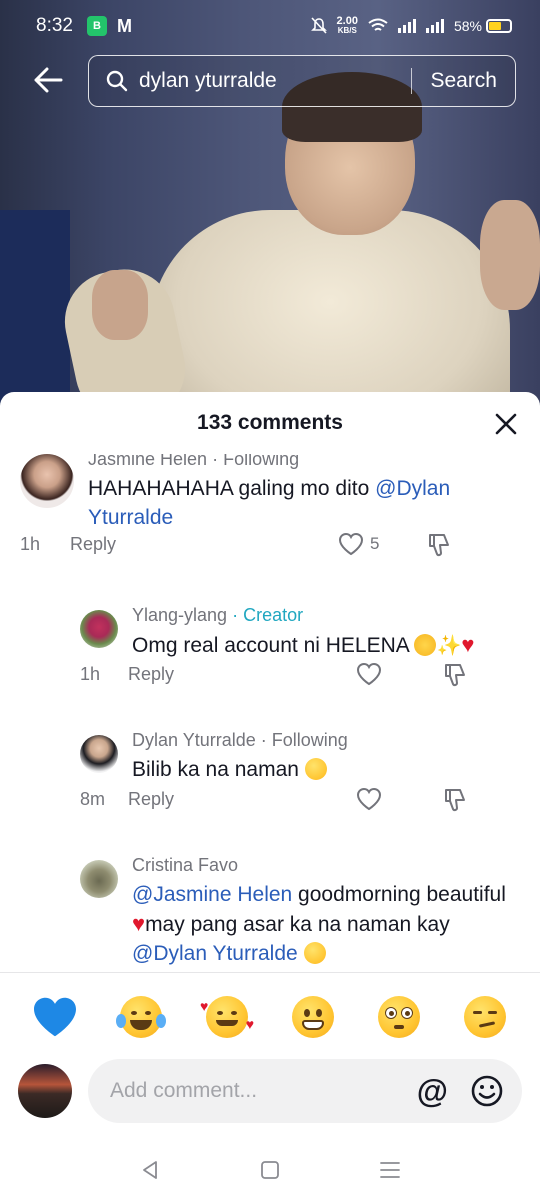 Image resolution: width=540 pixels, height=1200 pixels. What do you see at coordinates (467, 26) in the screenshot?
I see `battery-percent: 58%` at bounding box center [467, 26].